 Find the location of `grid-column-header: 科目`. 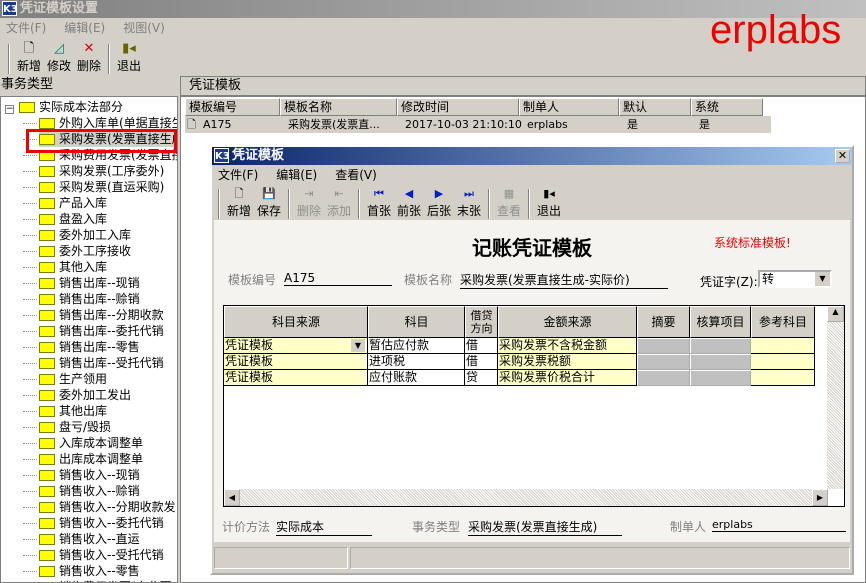

grid-column-header: 科目 is located at coordinates (416, 322).